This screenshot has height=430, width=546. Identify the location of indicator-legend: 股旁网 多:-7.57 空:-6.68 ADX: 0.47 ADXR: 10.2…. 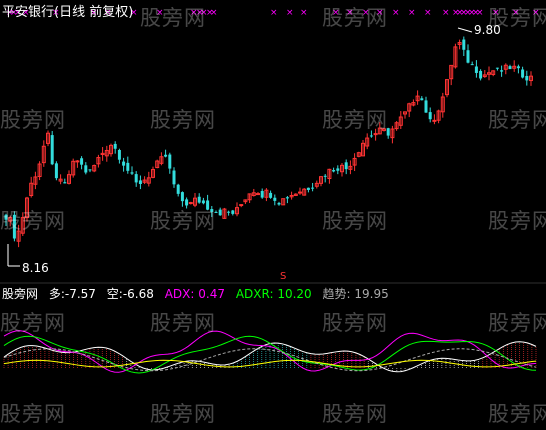
(199, 293).